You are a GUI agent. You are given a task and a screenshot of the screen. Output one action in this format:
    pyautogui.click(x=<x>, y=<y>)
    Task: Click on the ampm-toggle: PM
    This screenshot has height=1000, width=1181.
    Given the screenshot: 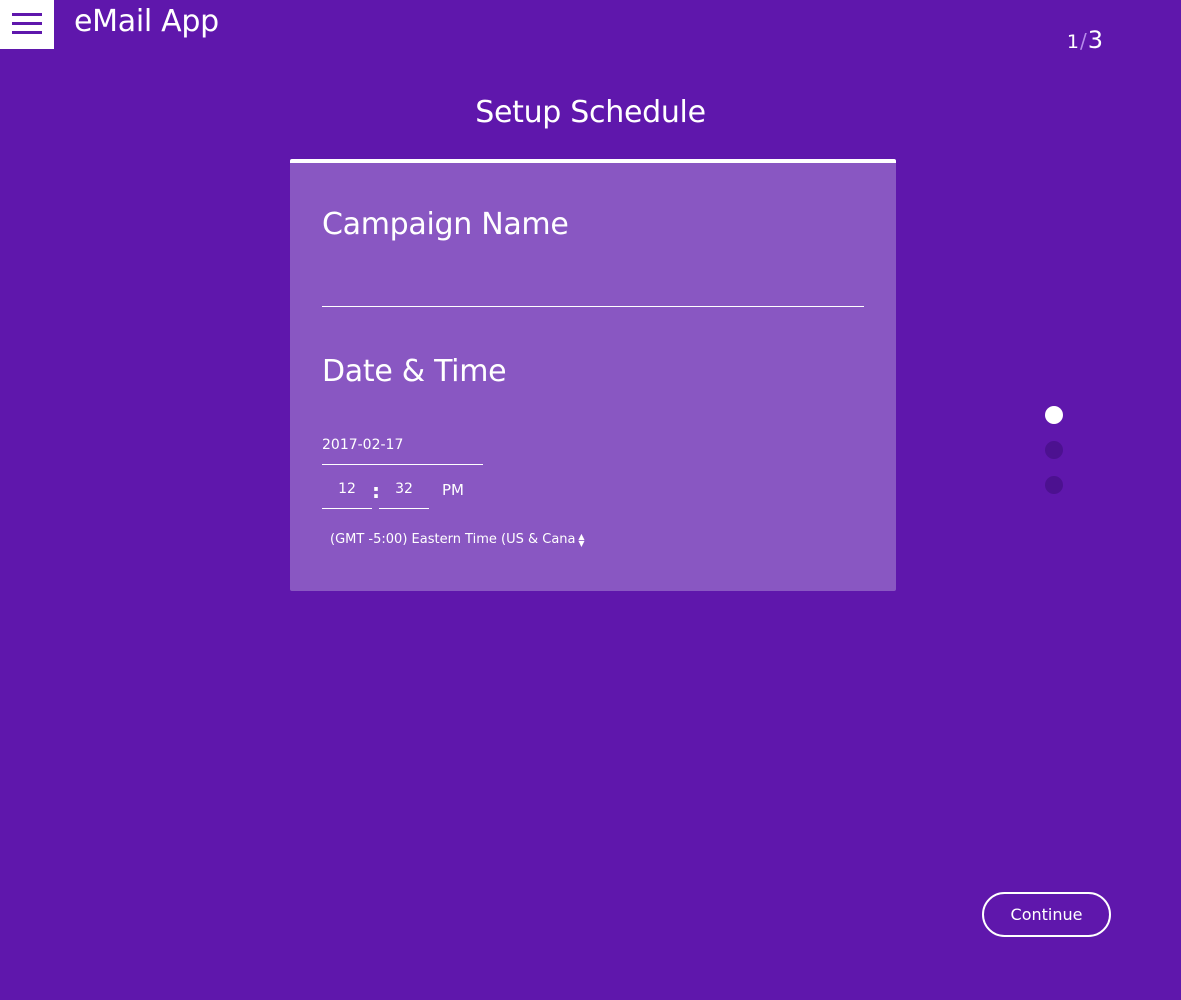 What is the action you would take?
    pyautogui.click(x=453, y=490)
    